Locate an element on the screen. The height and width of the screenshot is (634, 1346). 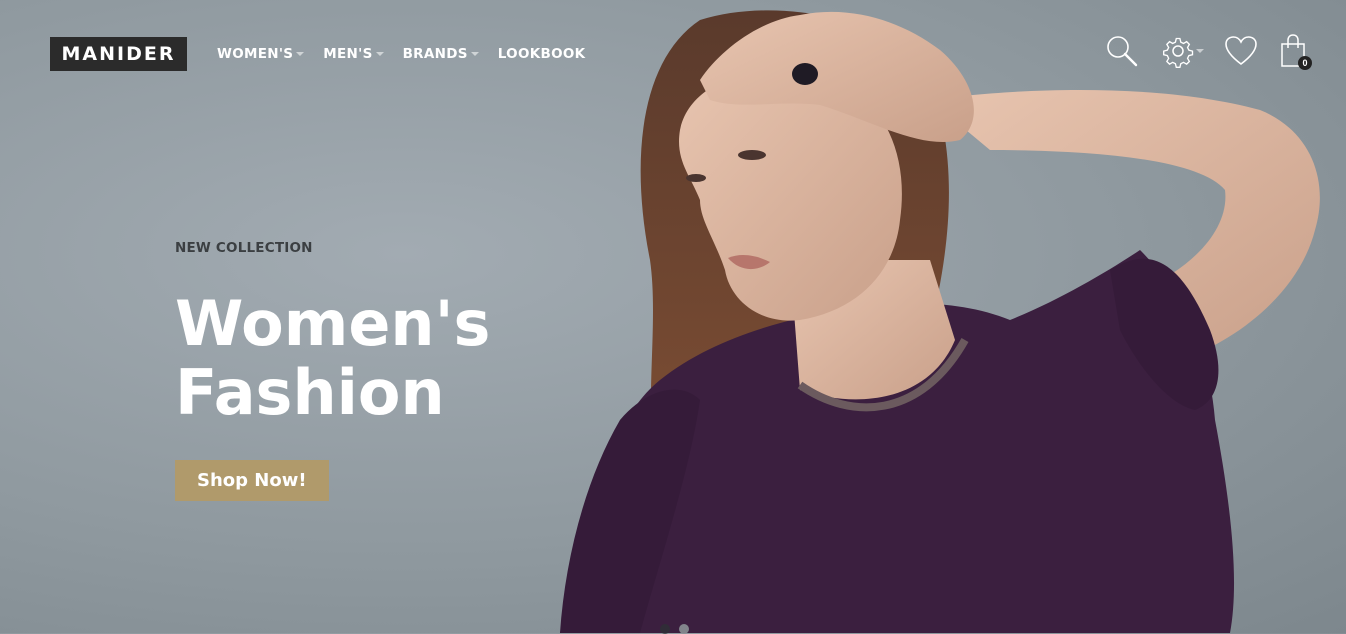
search-icon is located at coordinates (1122, 51).